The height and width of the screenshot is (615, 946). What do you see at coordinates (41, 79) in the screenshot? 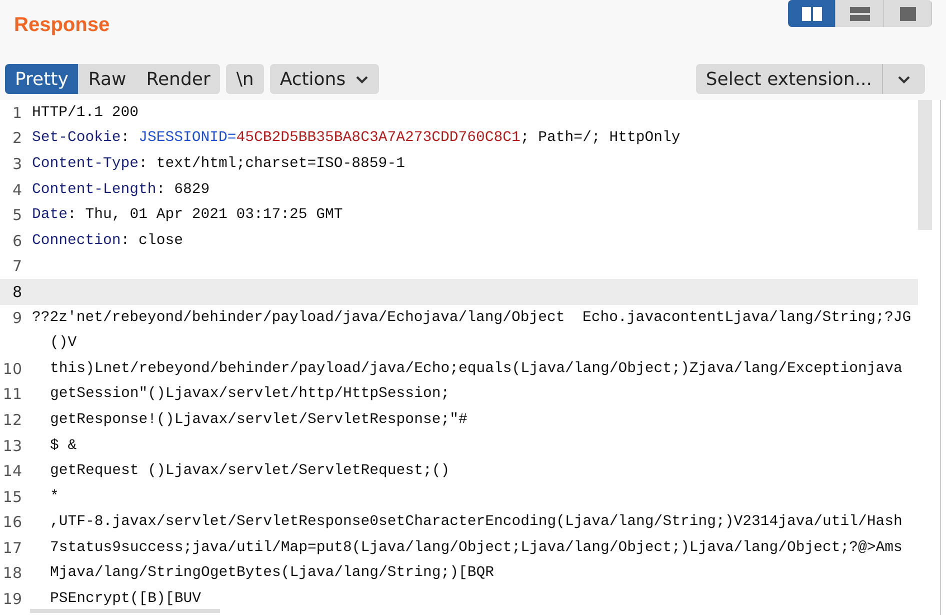
I see `view-tab: Pretty` at bounding box center [41, 79].